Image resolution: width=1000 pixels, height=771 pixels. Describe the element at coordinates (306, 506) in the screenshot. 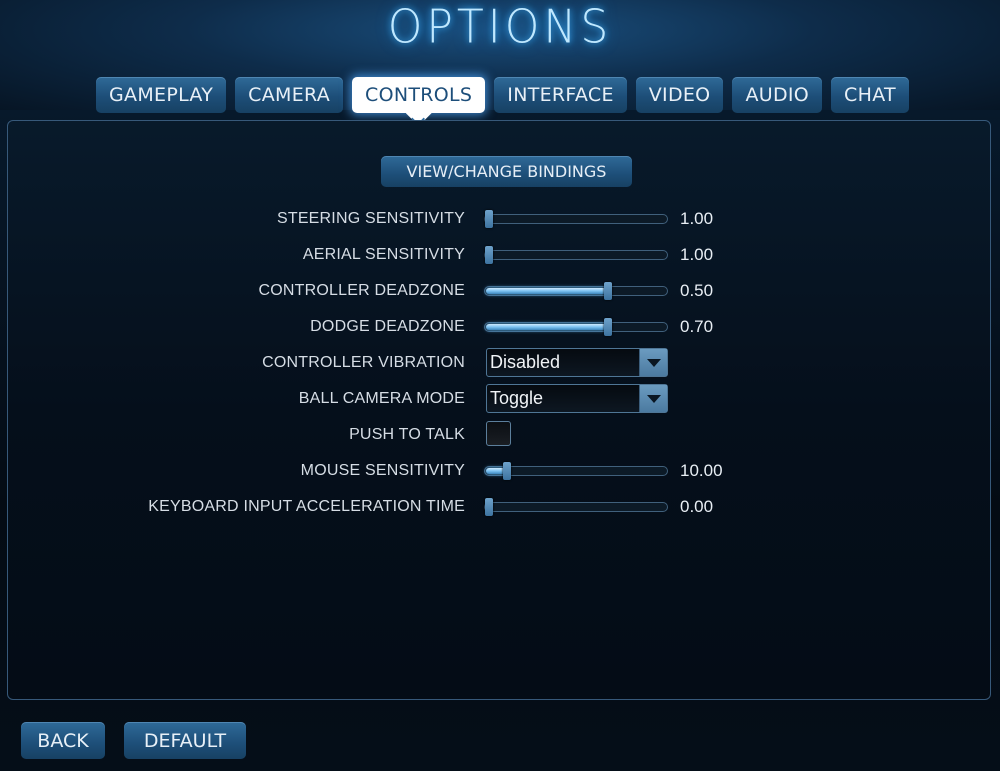

I see `setting-label: KEYBOARD INPUT ACCELERATION TIME` at that location.